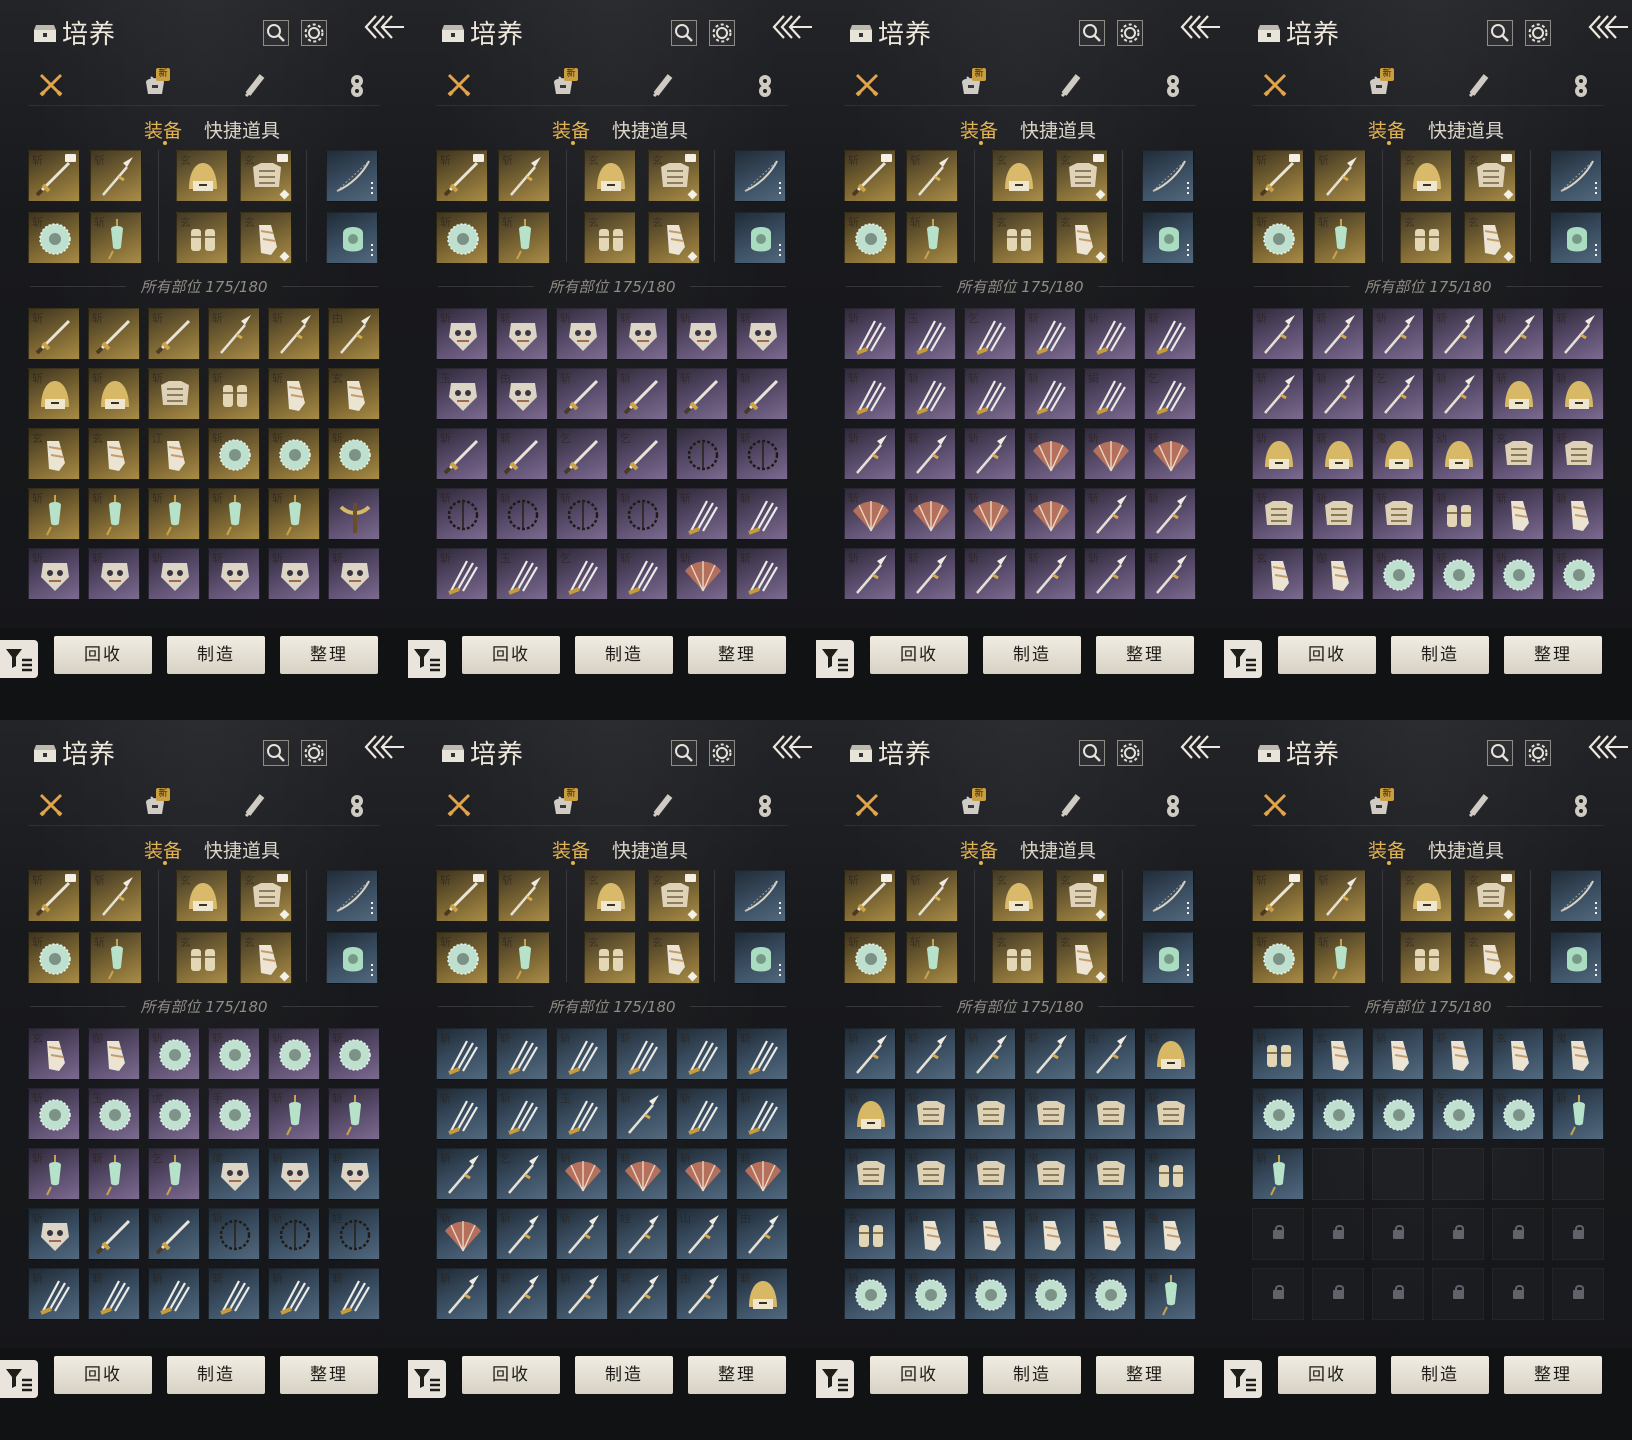  What do you see at coordinates (174, 454) in the screenshot?
I see `item-slot: 江` at bounding box center [174, 454].